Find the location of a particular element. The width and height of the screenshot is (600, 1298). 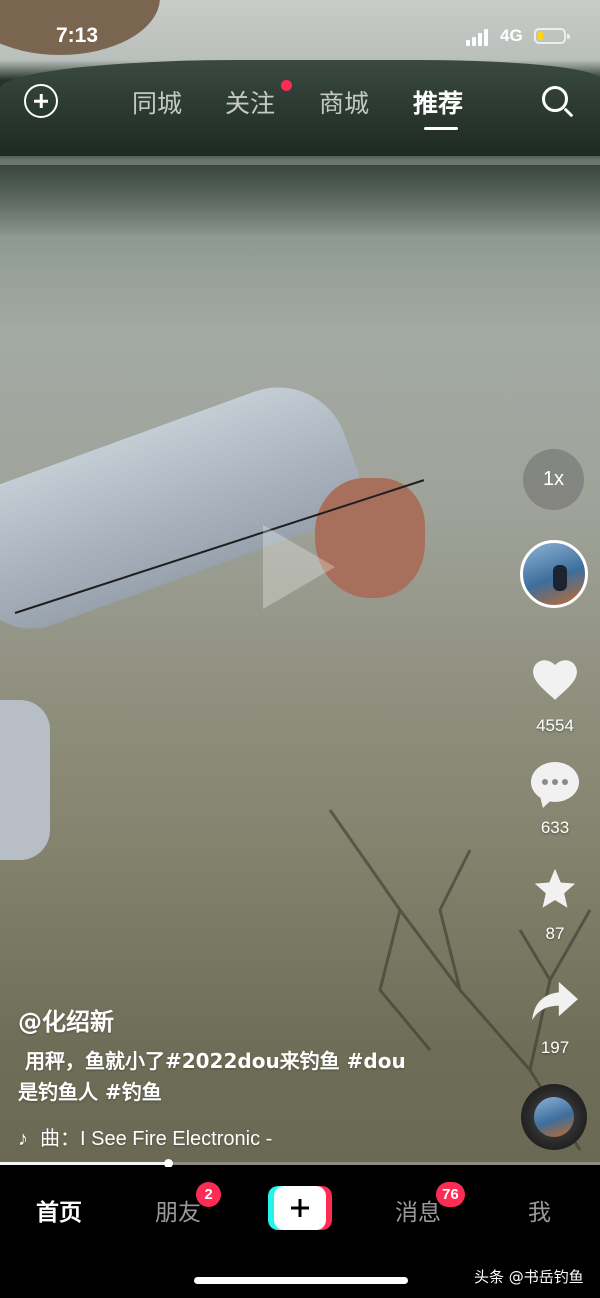

create-button is located at coordinates (300, 1208).